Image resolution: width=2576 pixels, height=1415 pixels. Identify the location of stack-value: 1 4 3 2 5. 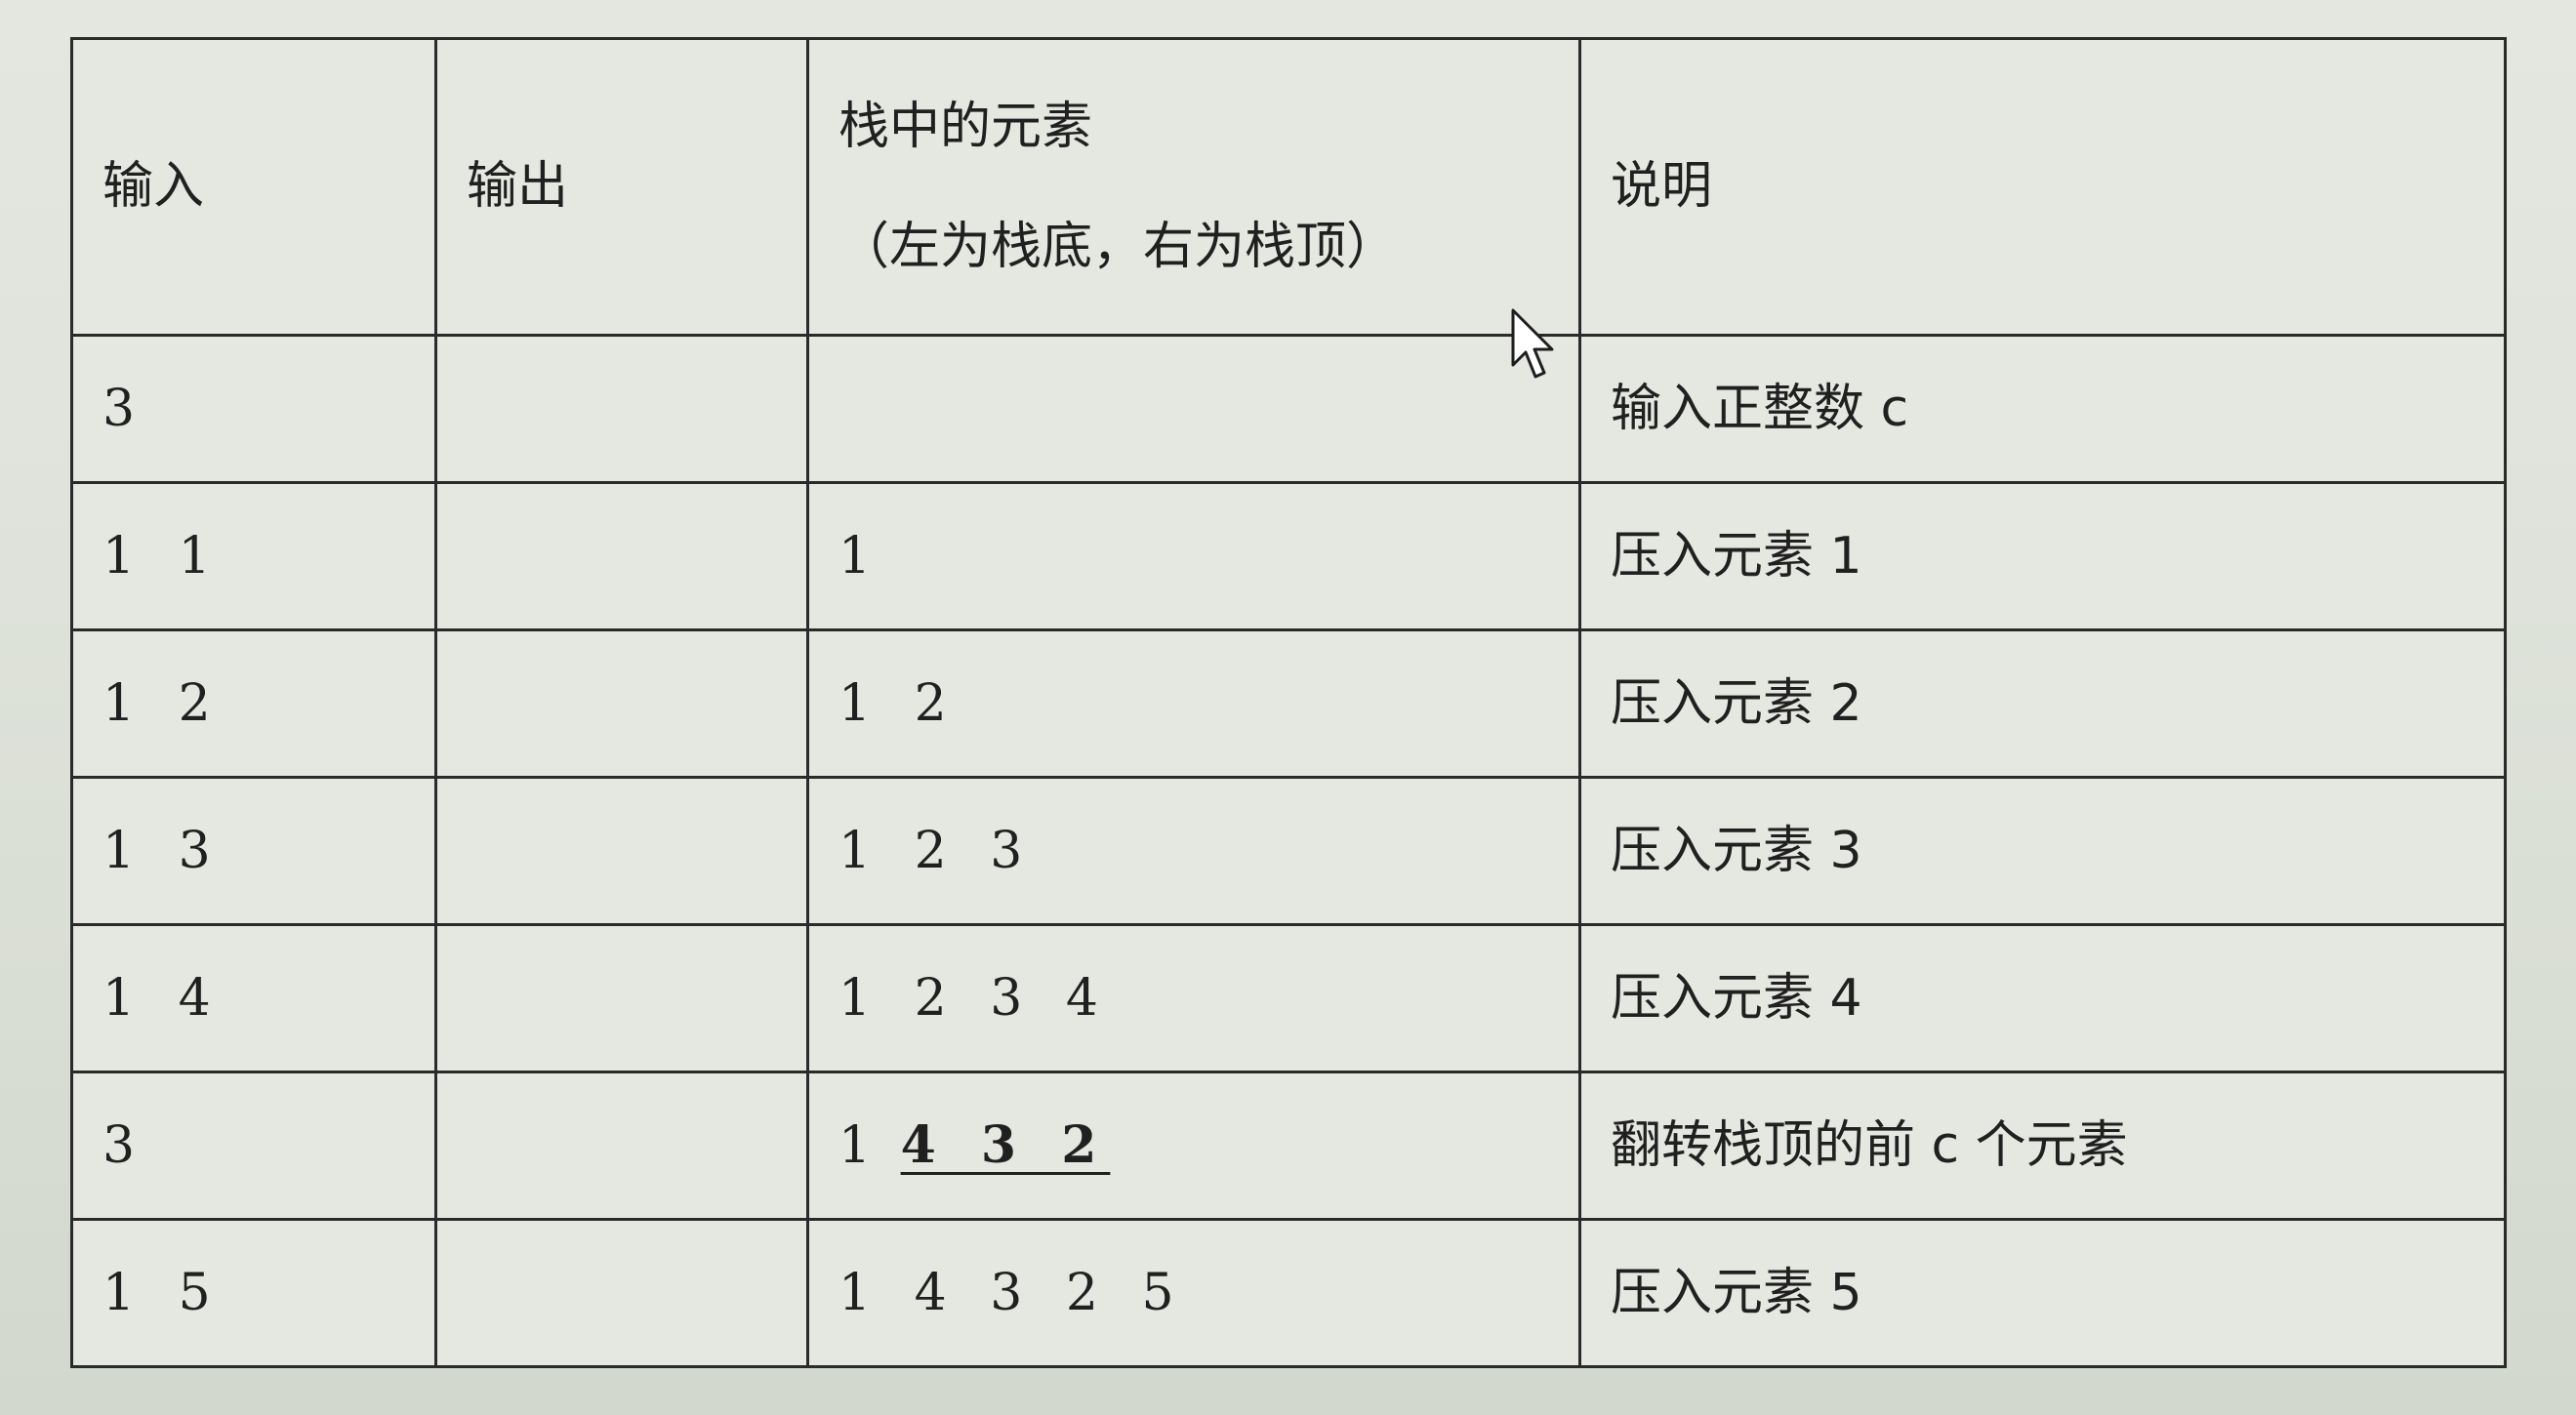
(1013, 1292).